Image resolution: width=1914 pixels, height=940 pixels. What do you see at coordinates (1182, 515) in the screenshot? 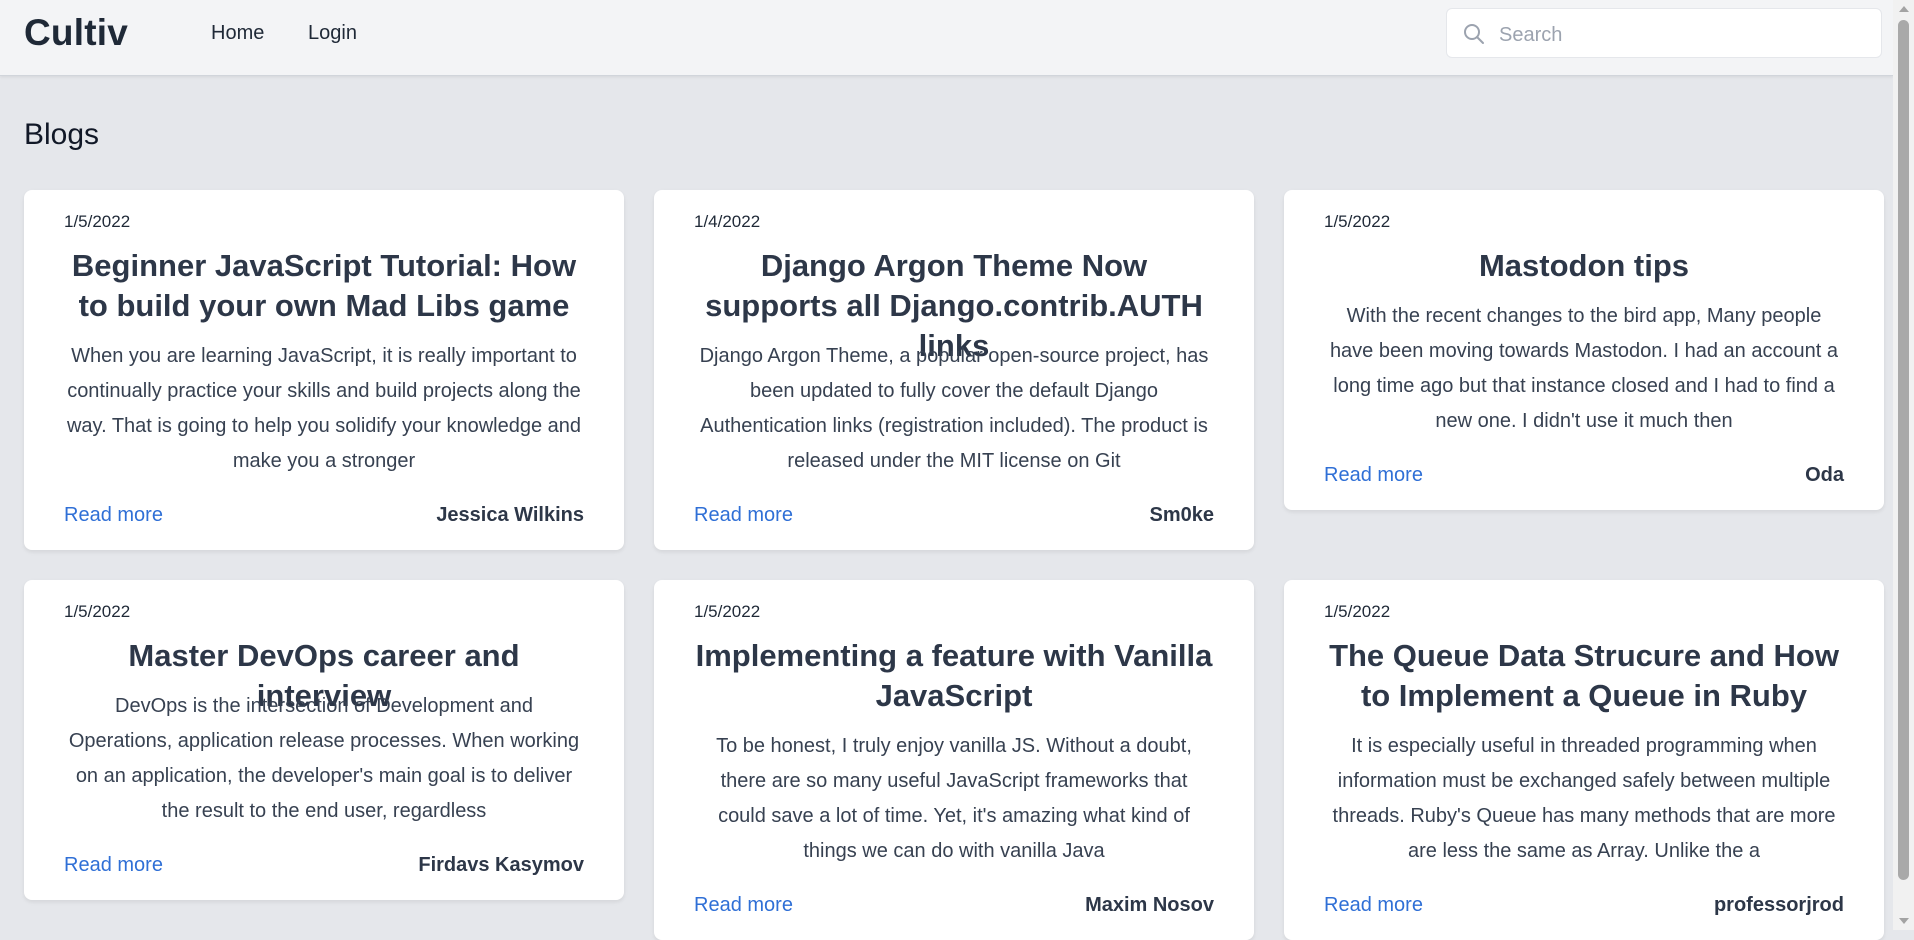
I see `card-author: Sm0ke` at bounding box center [1182, 515].